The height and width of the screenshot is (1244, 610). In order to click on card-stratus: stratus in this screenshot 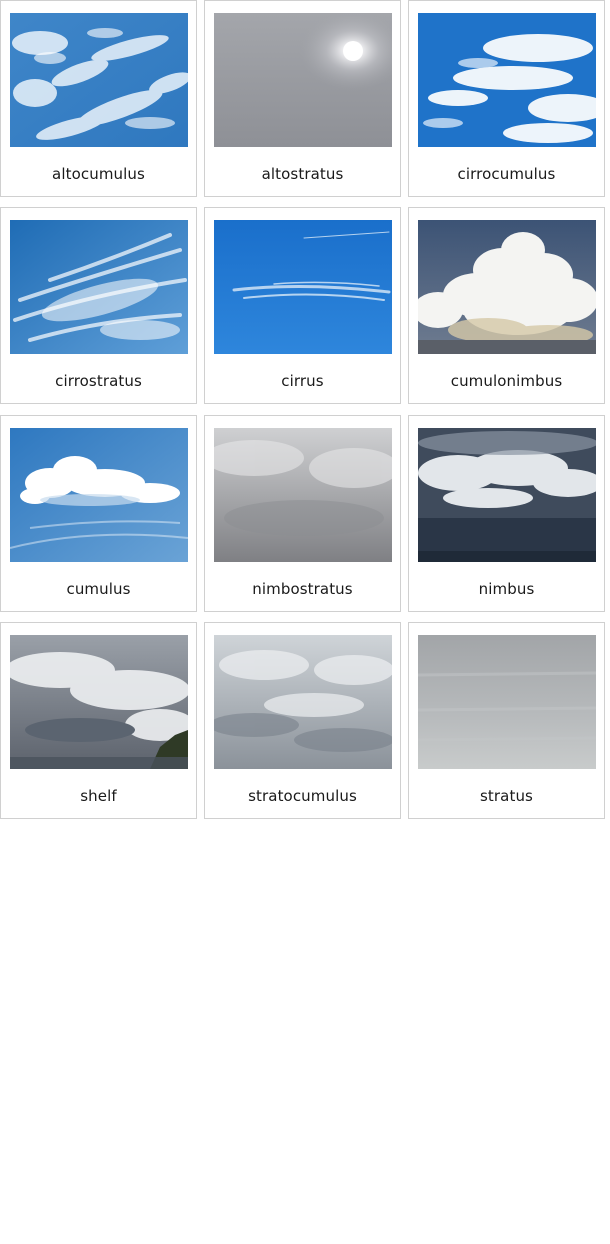, I will do `click(506, 720)`.